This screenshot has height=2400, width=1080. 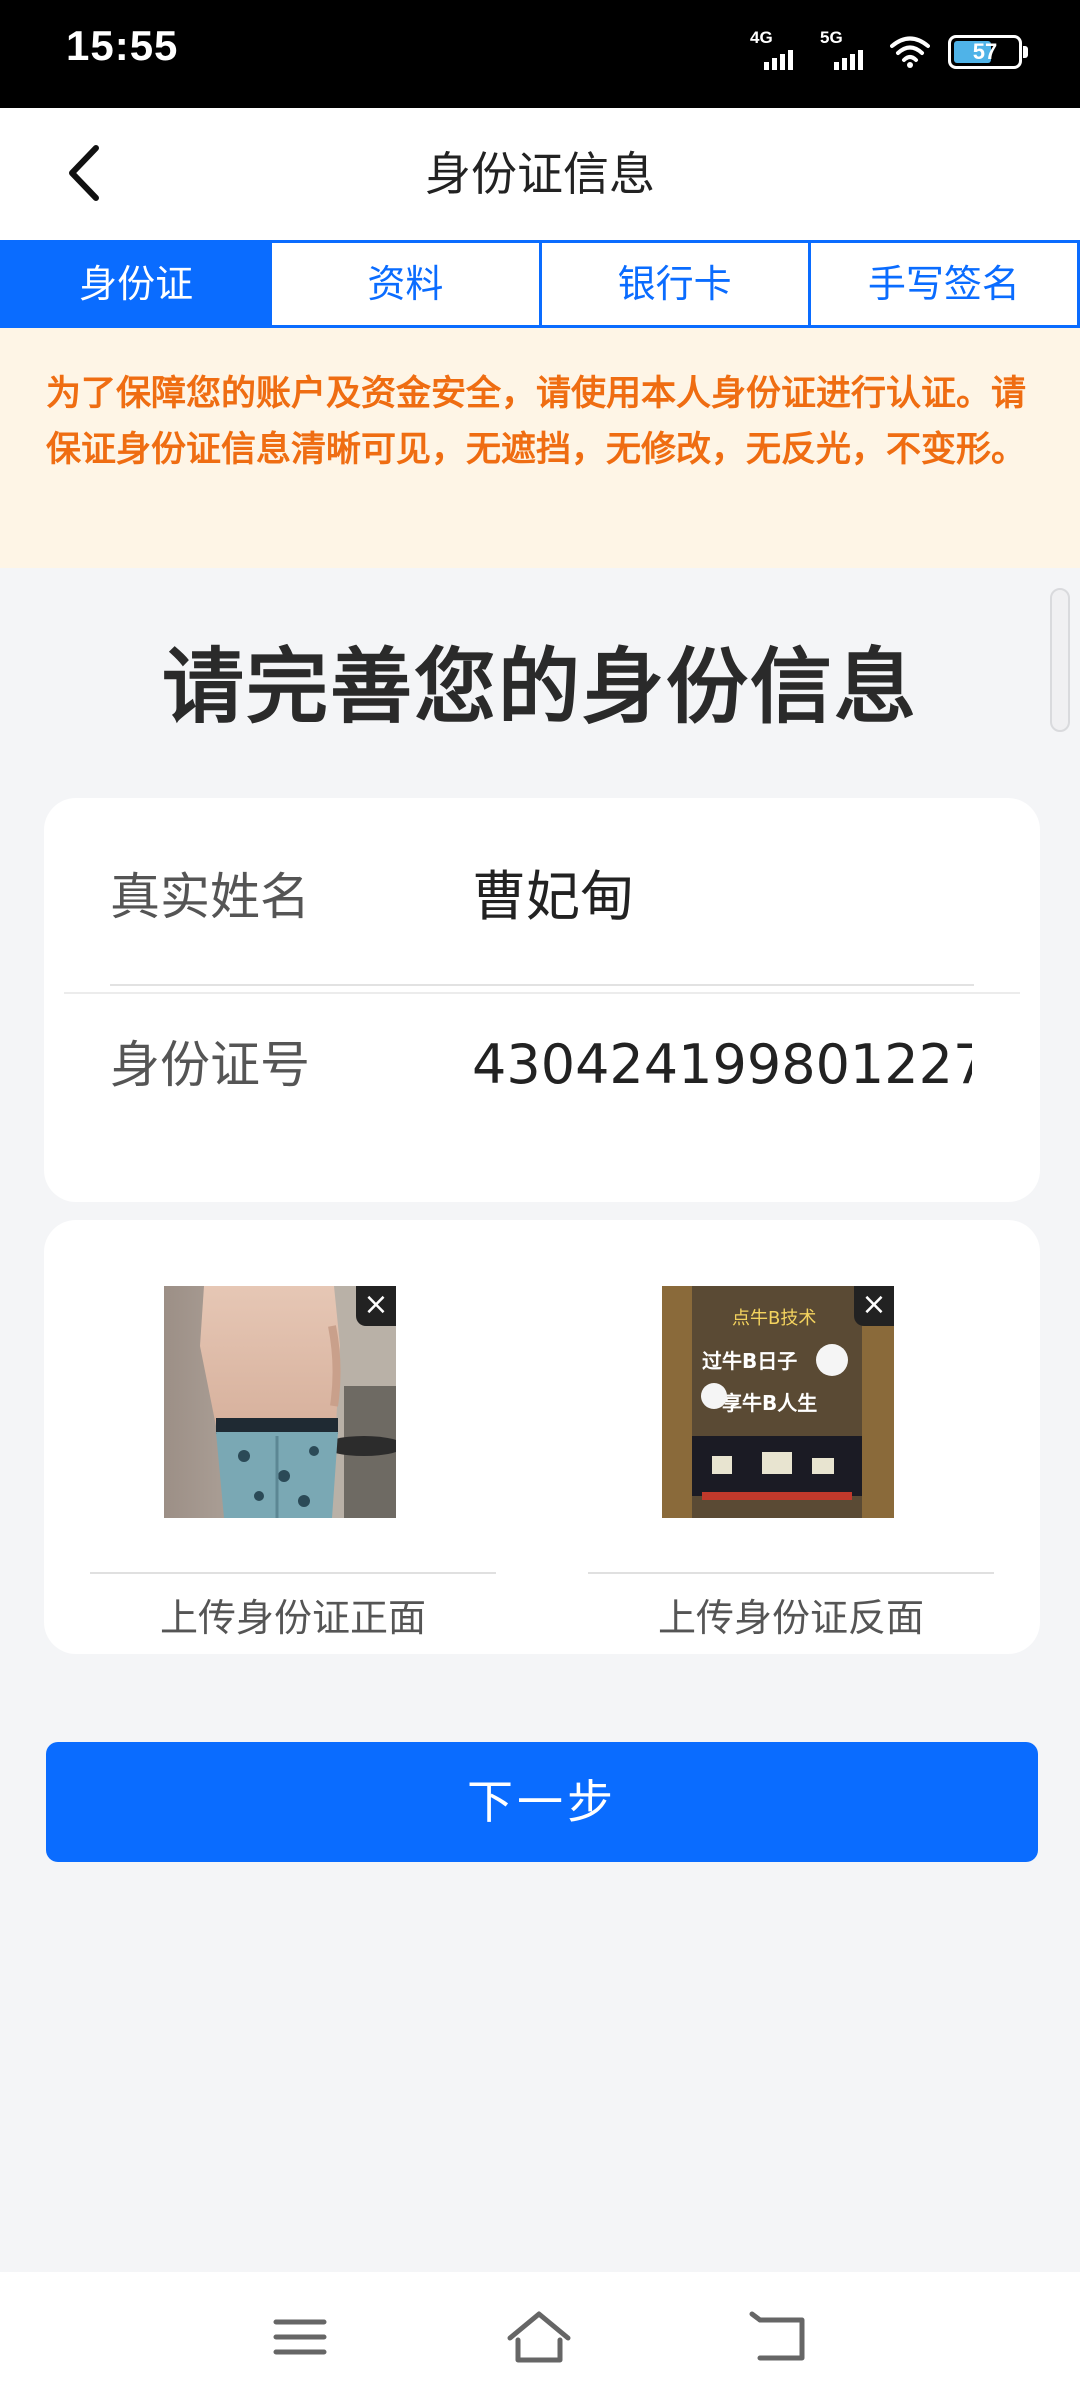 I want to click on page-title: 身份证信息, so click(x=540, y=174).